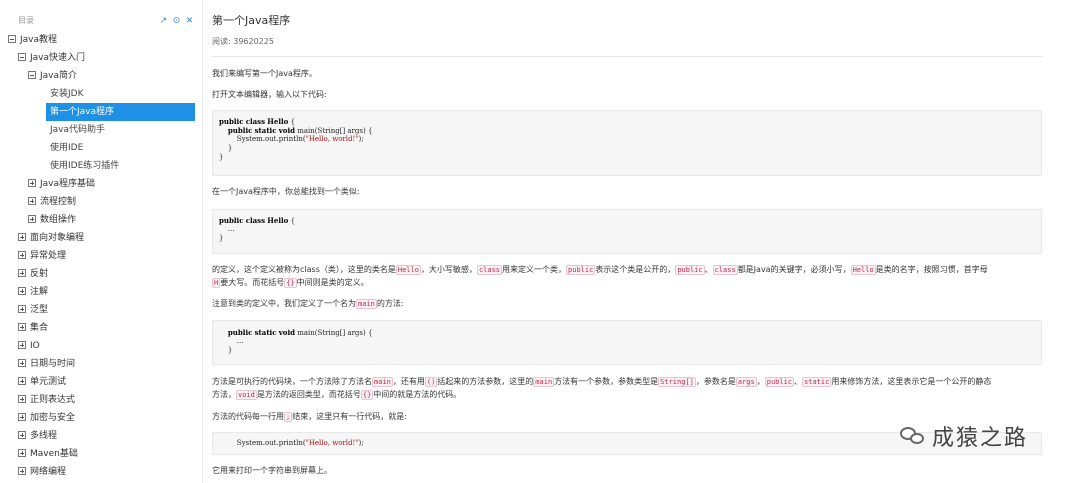 The width and height of the screenshot is (1080, 483). Describe the element at coordinates (534, 269) in the screenshot. I see `text-run: 用来定义一个类，` at that location.